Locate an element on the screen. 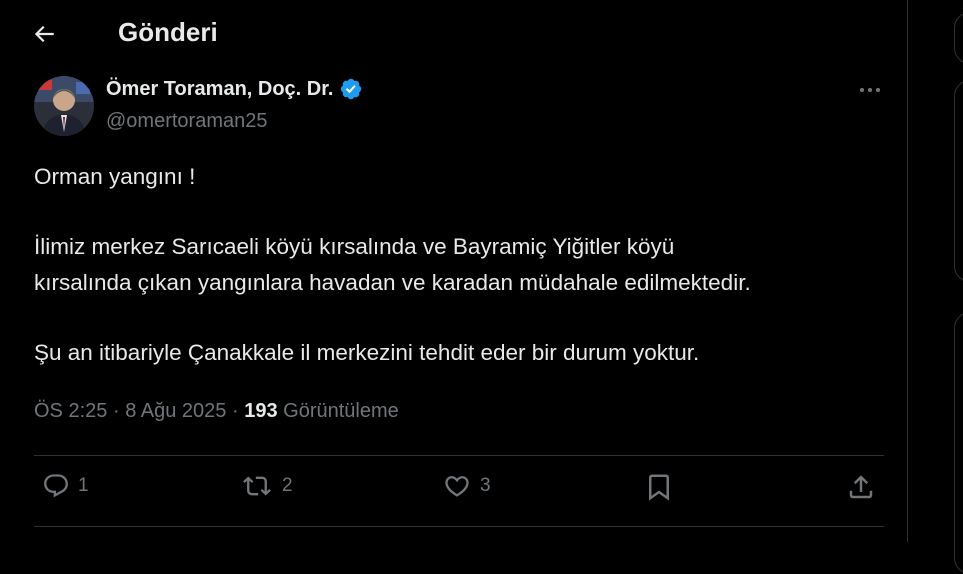 The image size is (963, 574). more-button is located at coordinates (870, 90).